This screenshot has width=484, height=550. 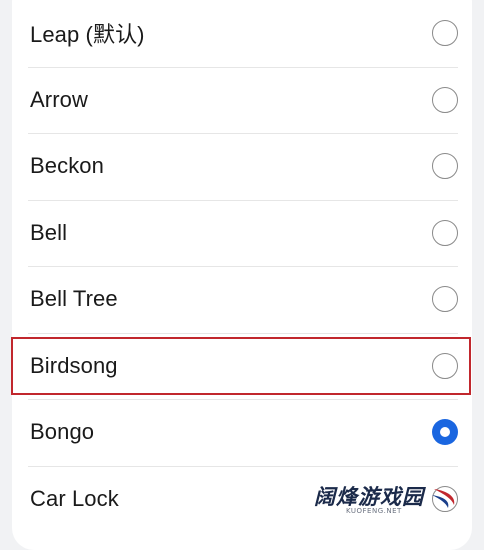 I want to click on ringtone-item-birdsong: Birdsong, so click(x=242, y=366).